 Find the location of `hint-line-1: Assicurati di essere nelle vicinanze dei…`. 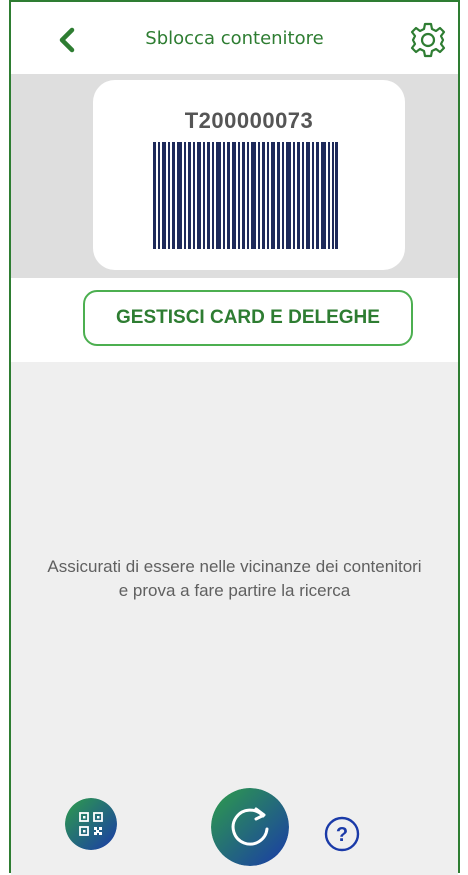

hint-line-1: Assicurati di essere nelle vicinanze dei… is located at coordinates (234, 566).